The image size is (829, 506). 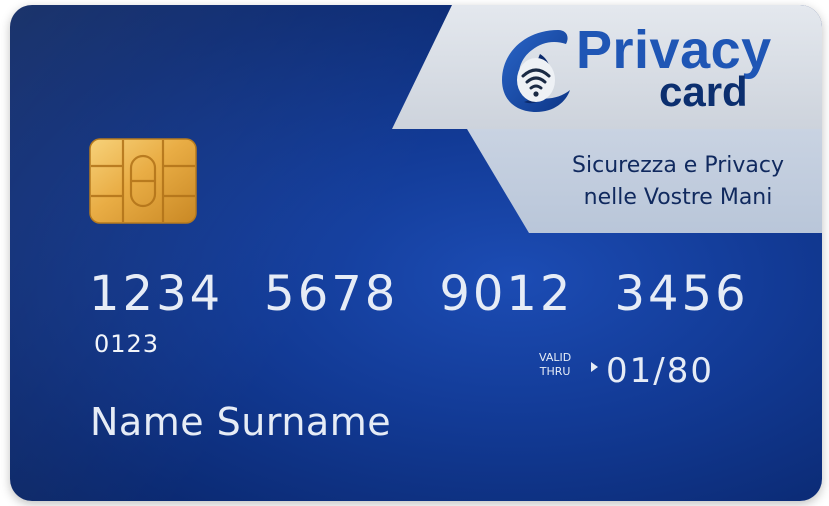 What do you see at coordinates (127, 344) in the screenshot?
I see `card-short-number: 0123` at bounding box center [127, 344].